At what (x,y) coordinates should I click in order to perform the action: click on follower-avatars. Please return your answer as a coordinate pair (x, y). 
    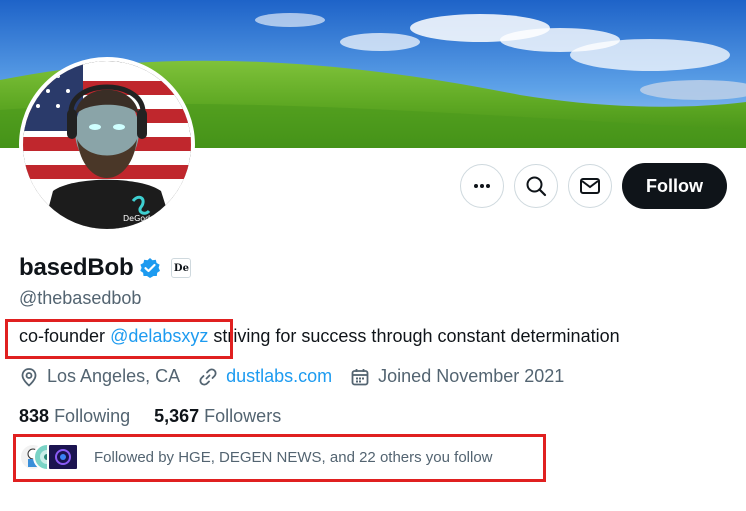
    Looking at the image, I should click on (49, 457).